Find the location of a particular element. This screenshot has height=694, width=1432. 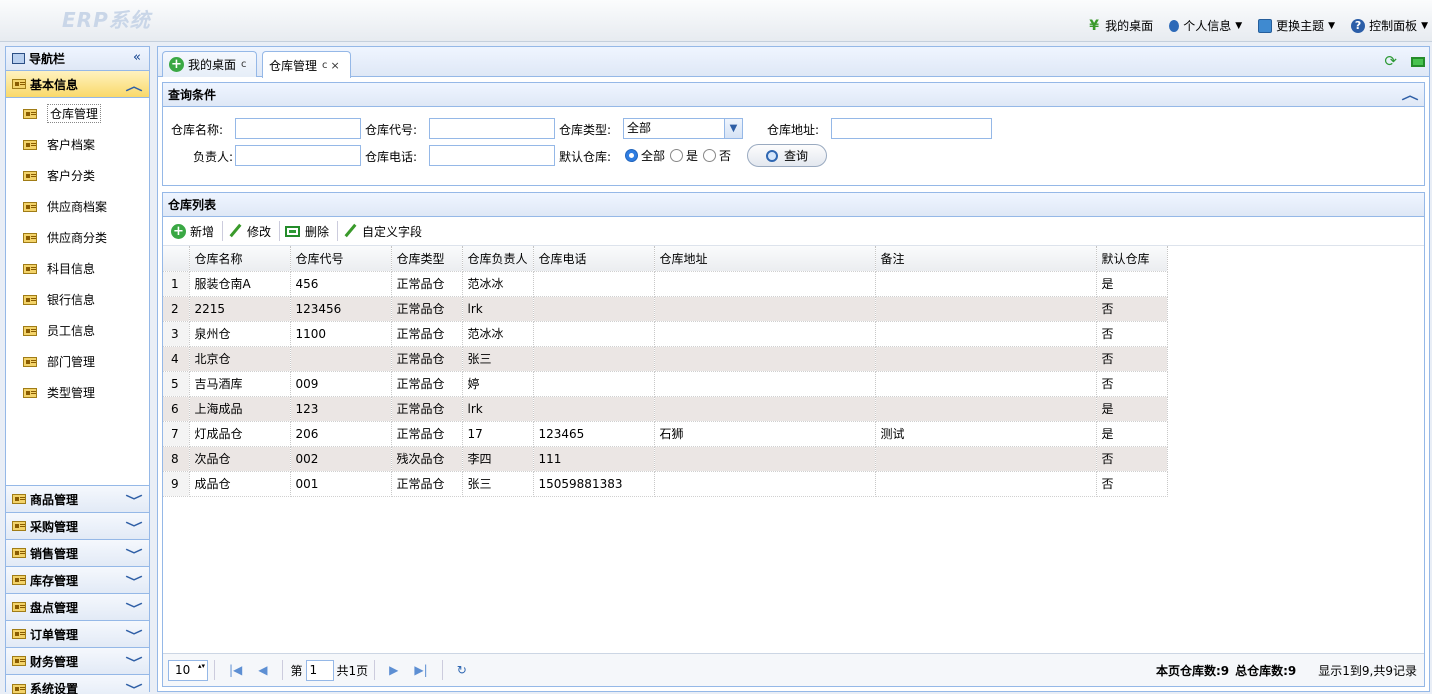

group-purchase: 采购管理 ﹀ is located at coordinates (77, 526).